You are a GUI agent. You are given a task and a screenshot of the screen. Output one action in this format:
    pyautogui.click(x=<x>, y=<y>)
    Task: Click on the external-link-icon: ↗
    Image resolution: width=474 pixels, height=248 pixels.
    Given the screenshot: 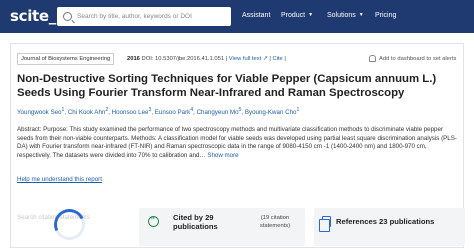 What is the action you would take?
    pyautogui.click(x=265, y=59)
    